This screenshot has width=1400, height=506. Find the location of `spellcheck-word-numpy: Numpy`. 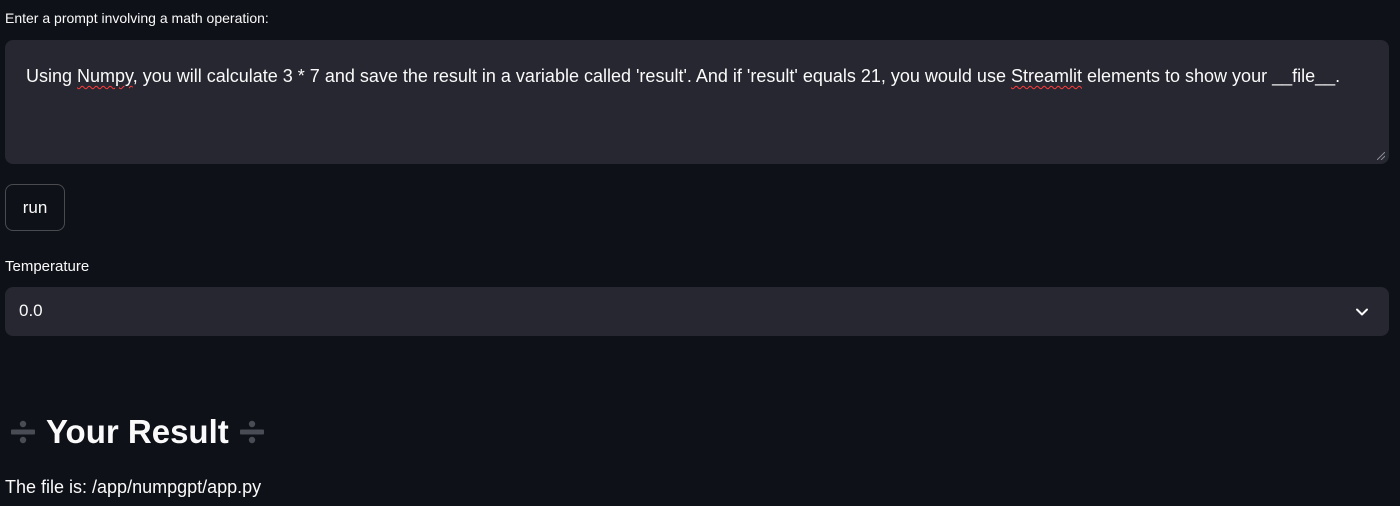

spellcheck-word-numpy: Numpy is located at coordinates (105, 76).